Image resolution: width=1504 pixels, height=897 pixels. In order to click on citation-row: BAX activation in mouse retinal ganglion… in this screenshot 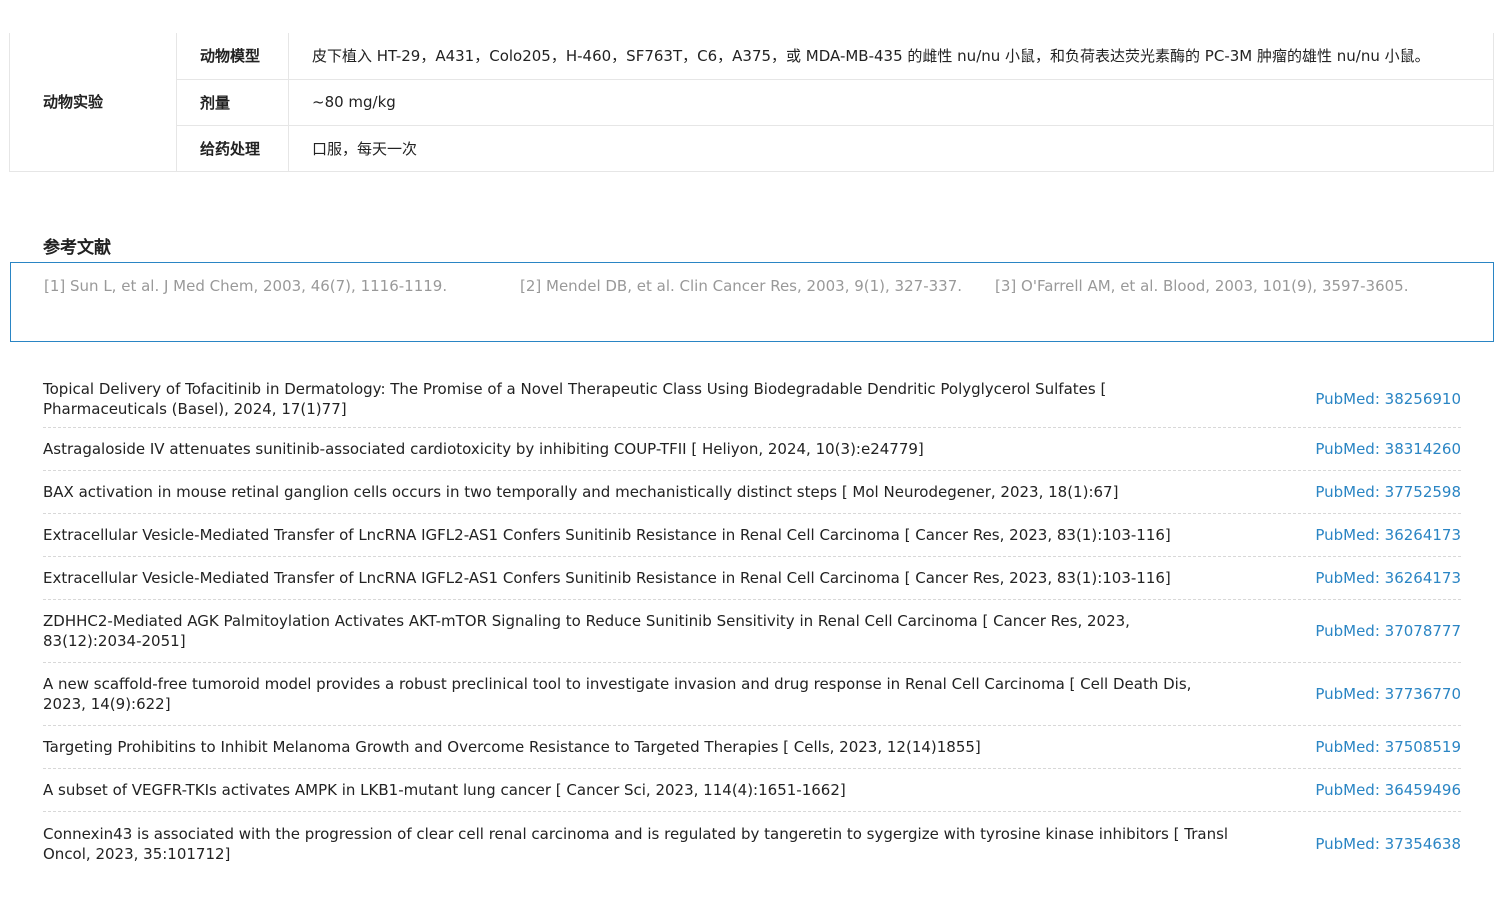, I will do `click(752, 492)`.